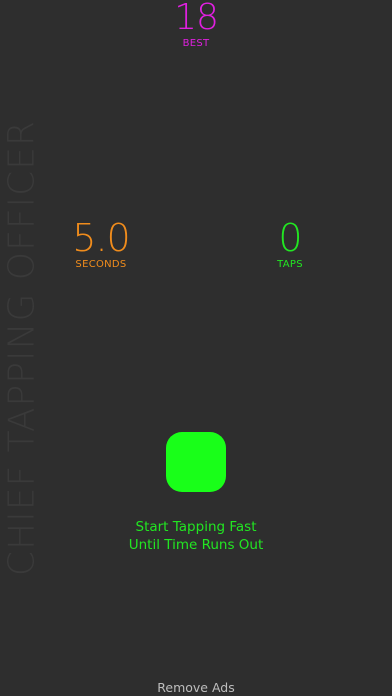  What do you see at coordinates (196, 19) in the screenshot?
I see `best-score-value: 18` at bounding box center [196, 19].